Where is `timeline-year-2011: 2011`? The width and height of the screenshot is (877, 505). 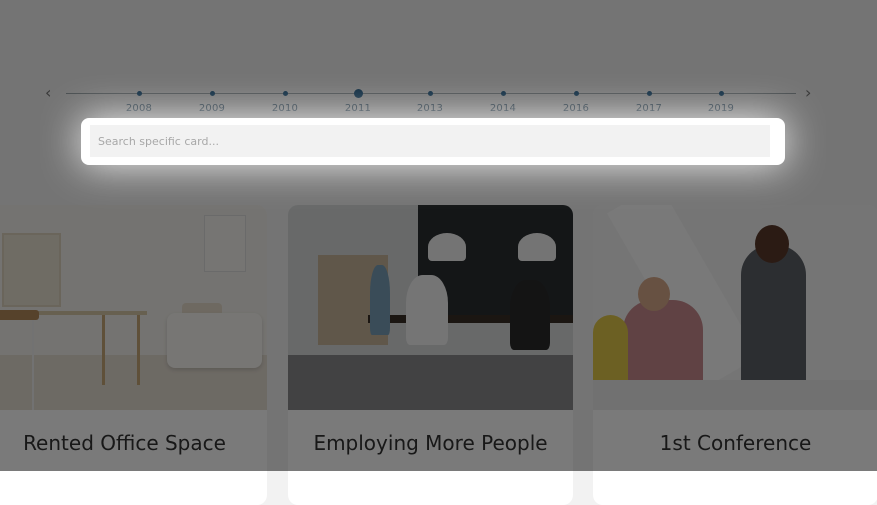
timeline-year-2011: 2011 is located at coordinates (358, 97).